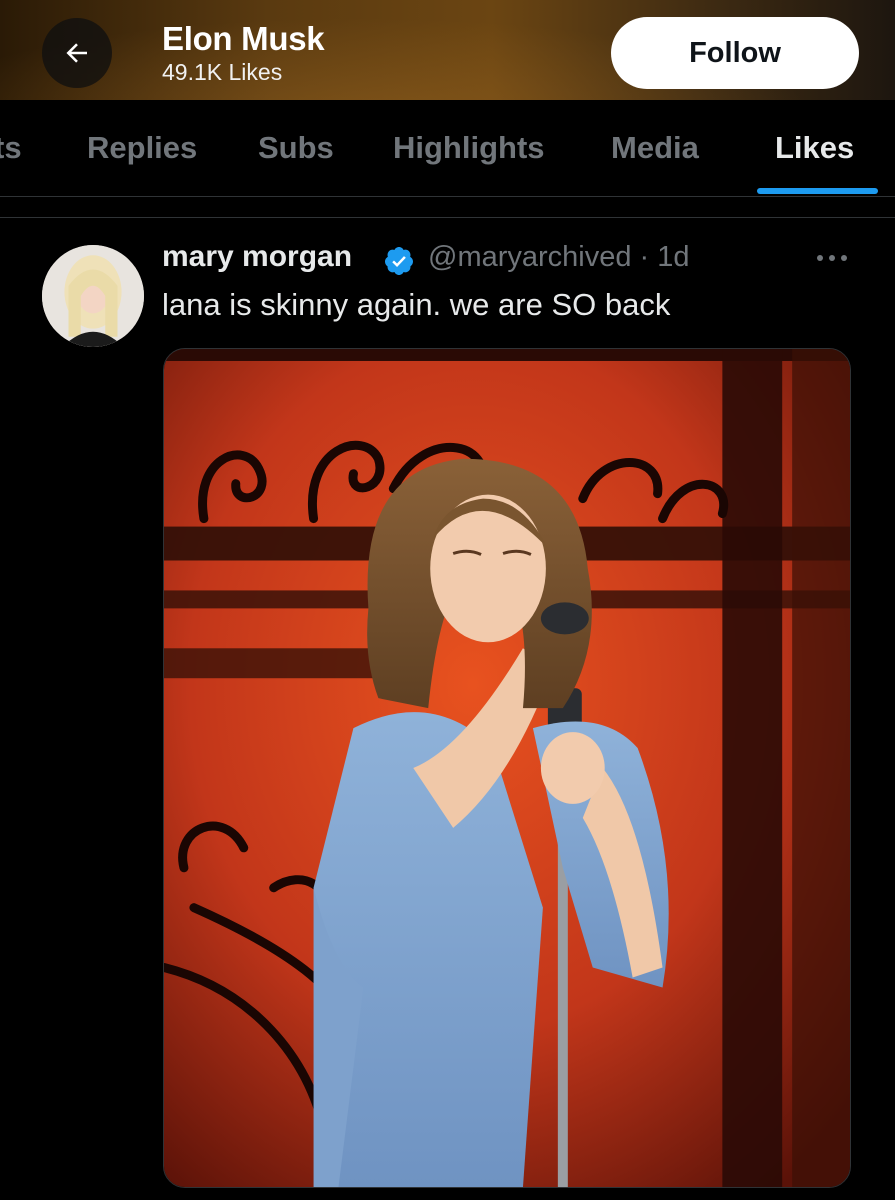 Image resolution: width=895 pixels, height=1200 pixels. I want to click on verified-badge-icon, so click(398, 261).